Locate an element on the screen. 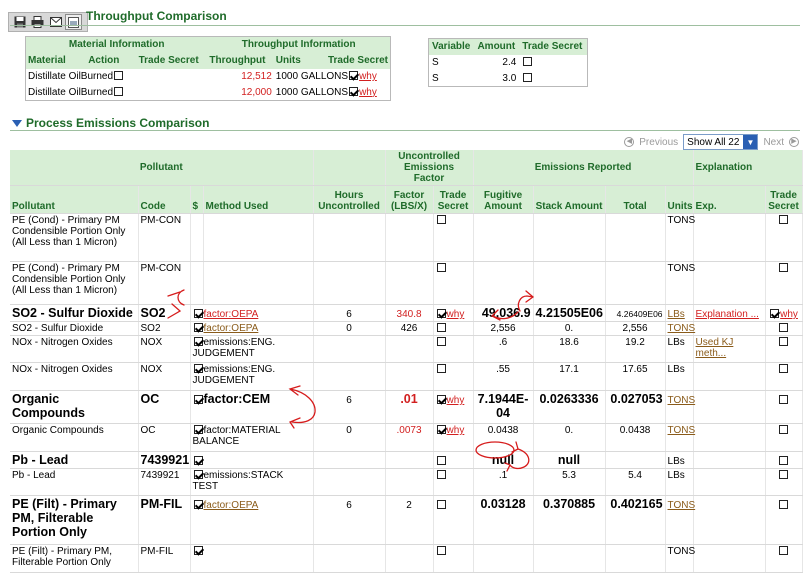 The height and width of the screenshot is (573, 805). print-icon is located at coordinates (37, 22).